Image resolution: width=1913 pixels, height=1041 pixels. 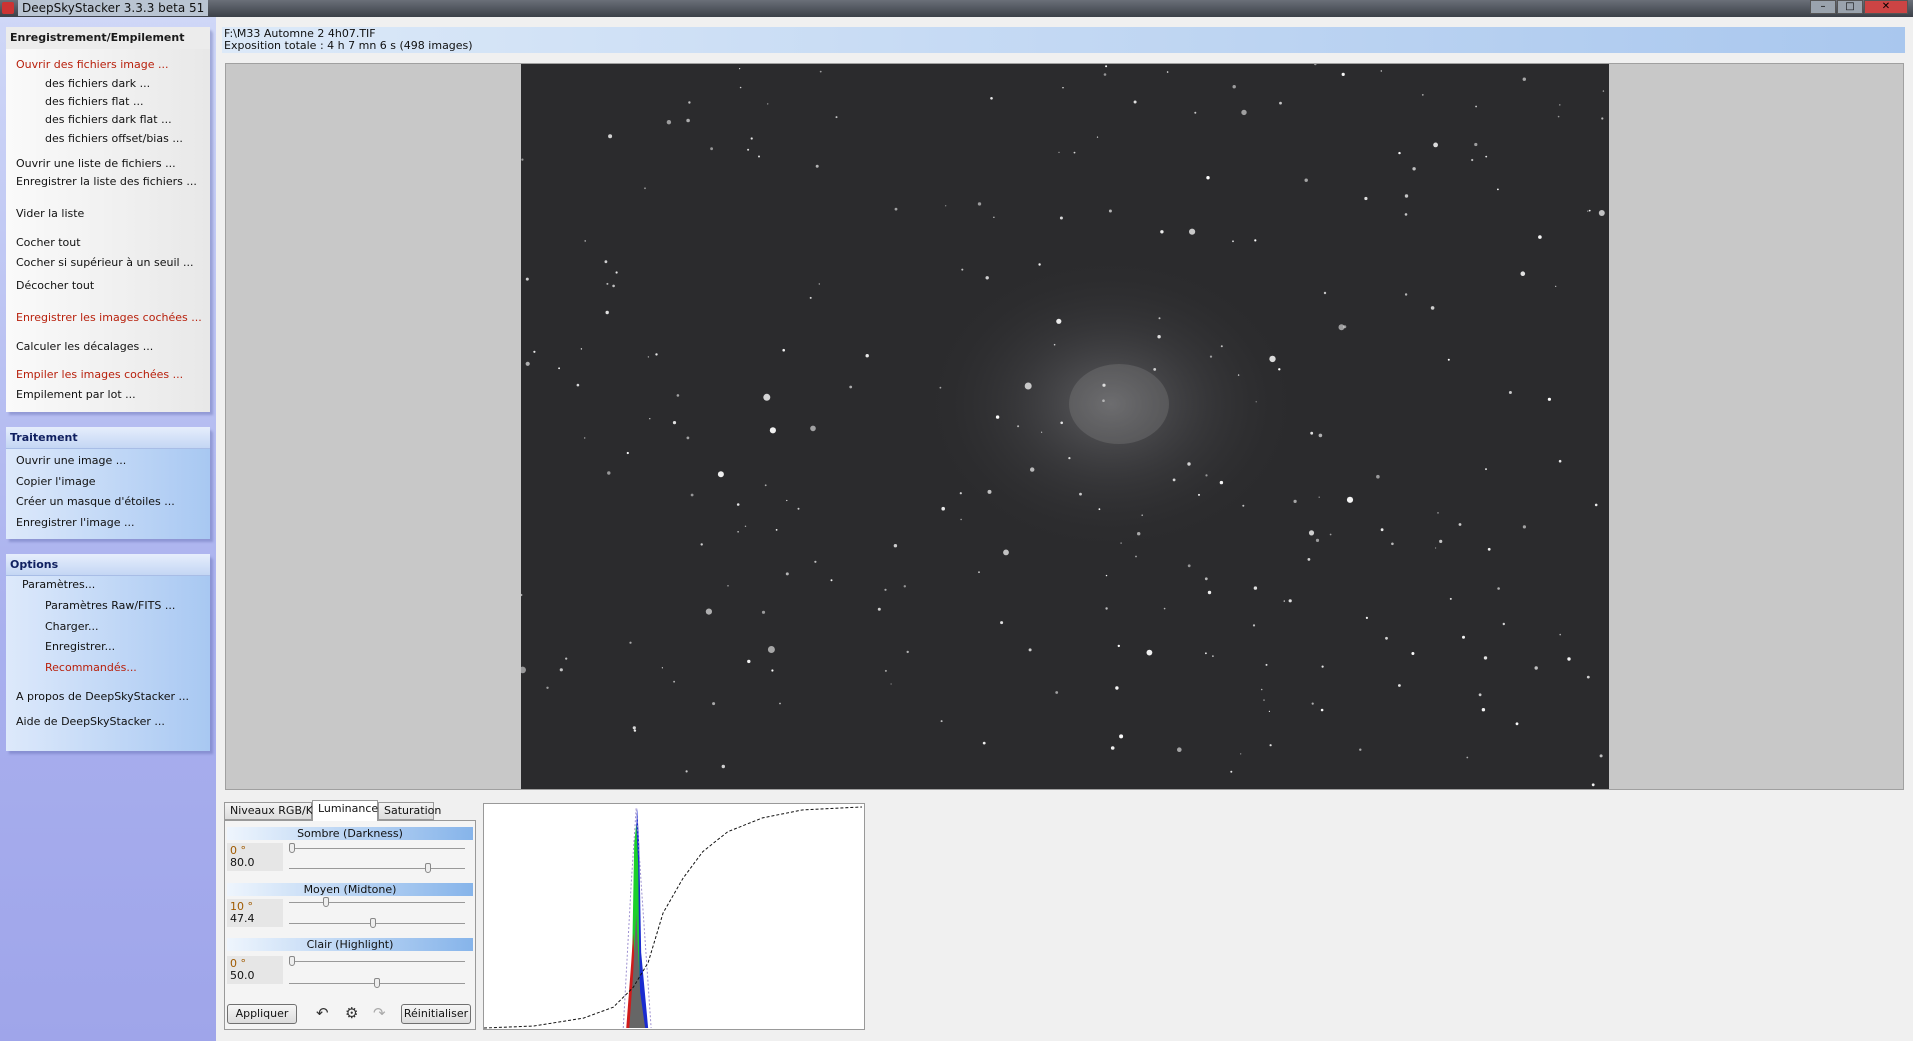 I want to click on reset-button: Réinitialiser, so click(x=436, y=1014).